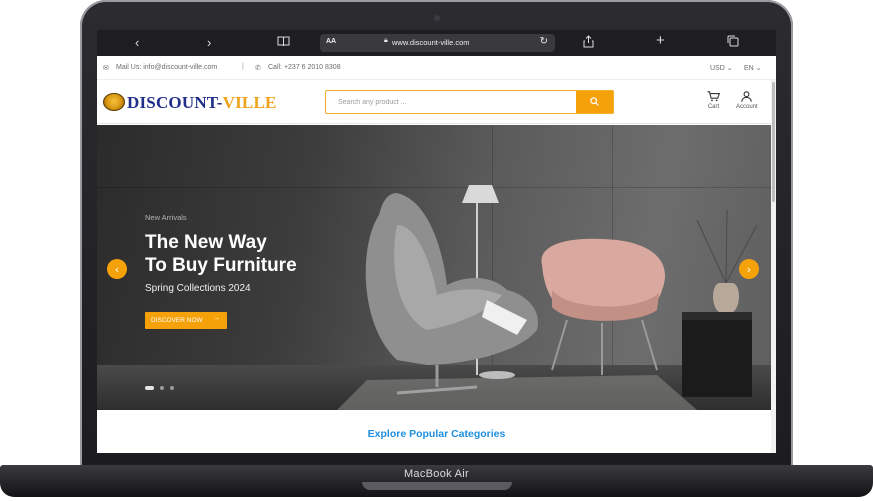 This screenshot has height=501, width=873. What do you see at coordinates (660, 41) in the screenshot?
I see `new-tab-icon: +` at bounding box center [660, 41].